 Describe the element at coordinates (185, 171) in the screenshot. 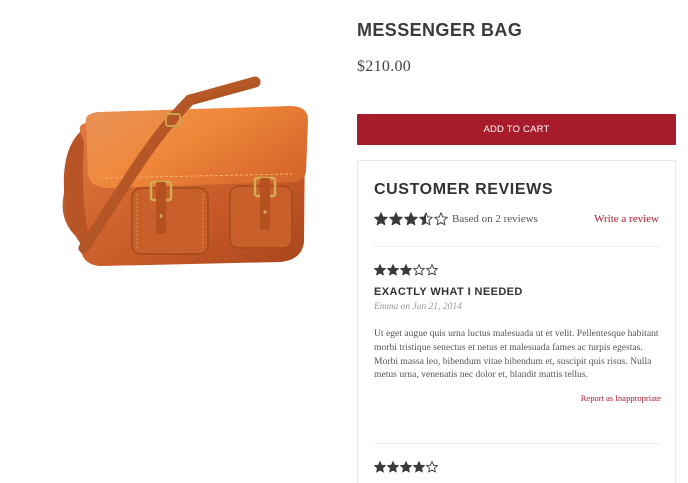

I see `messenger-bag-image` at that location.